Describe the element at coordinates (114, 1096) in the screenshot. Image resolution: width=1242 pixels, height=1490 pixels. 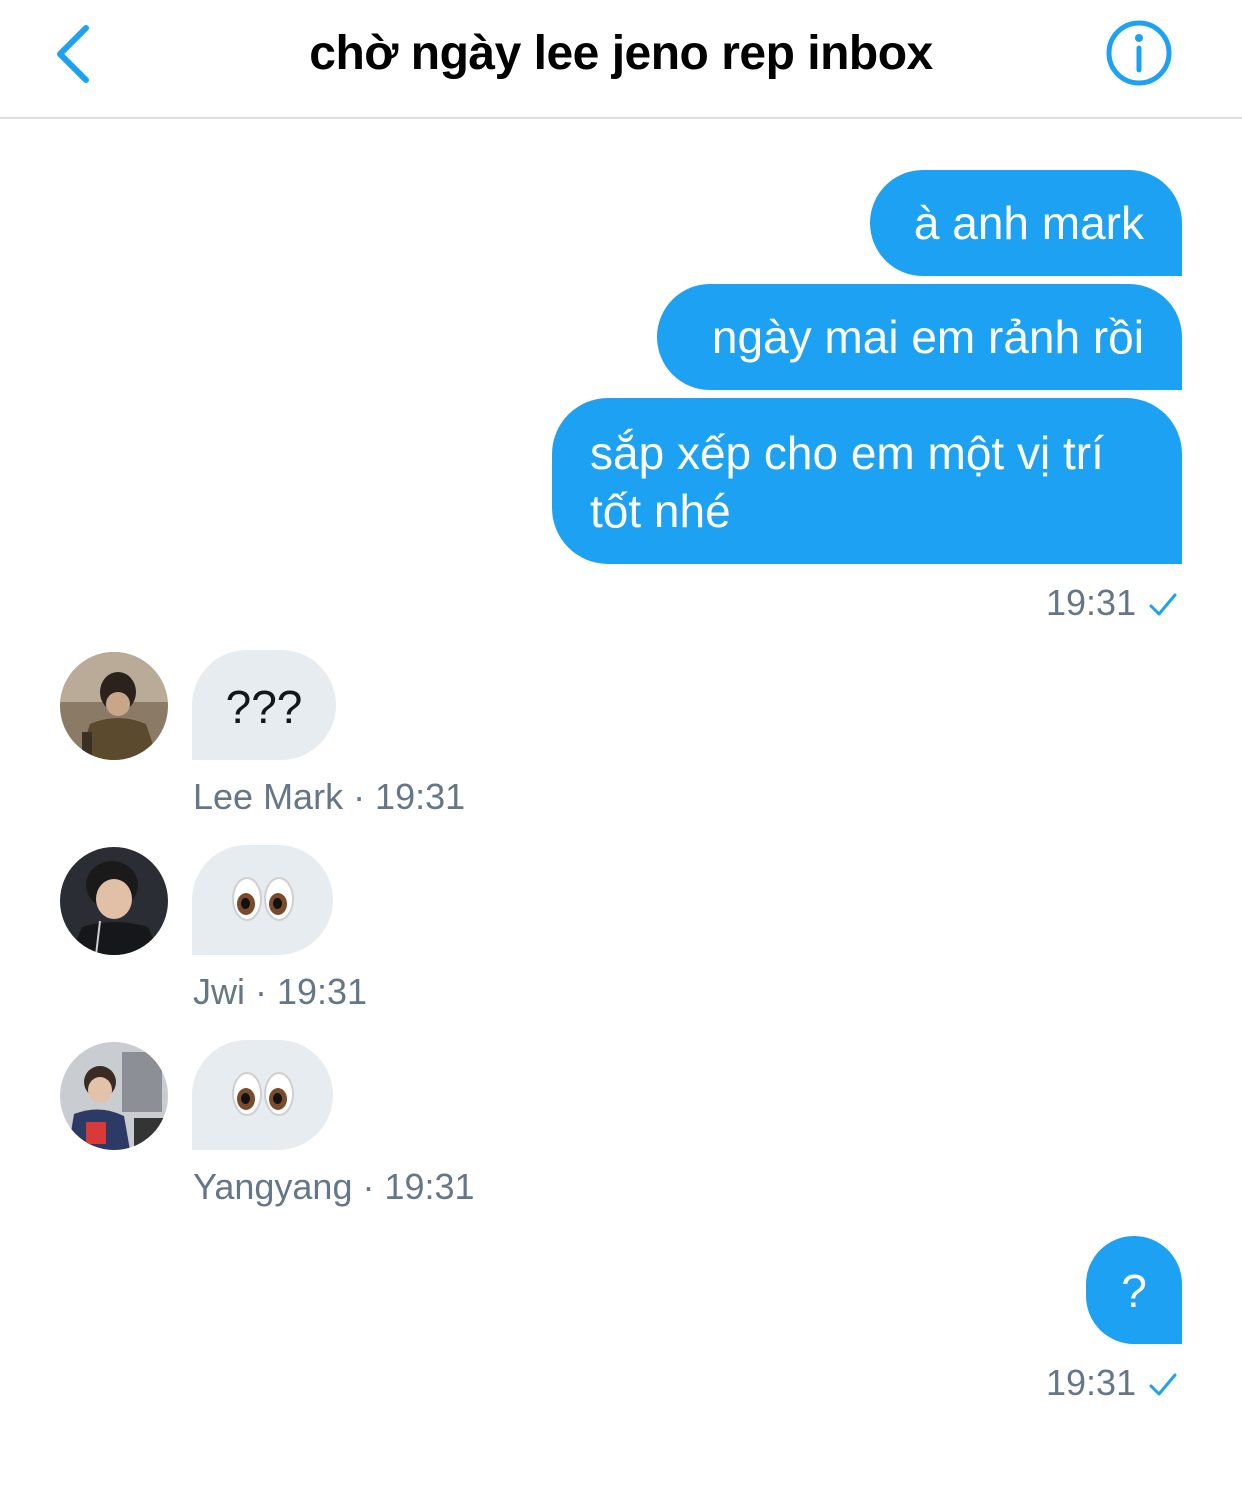
I see `avatar-yangyang` at that location.